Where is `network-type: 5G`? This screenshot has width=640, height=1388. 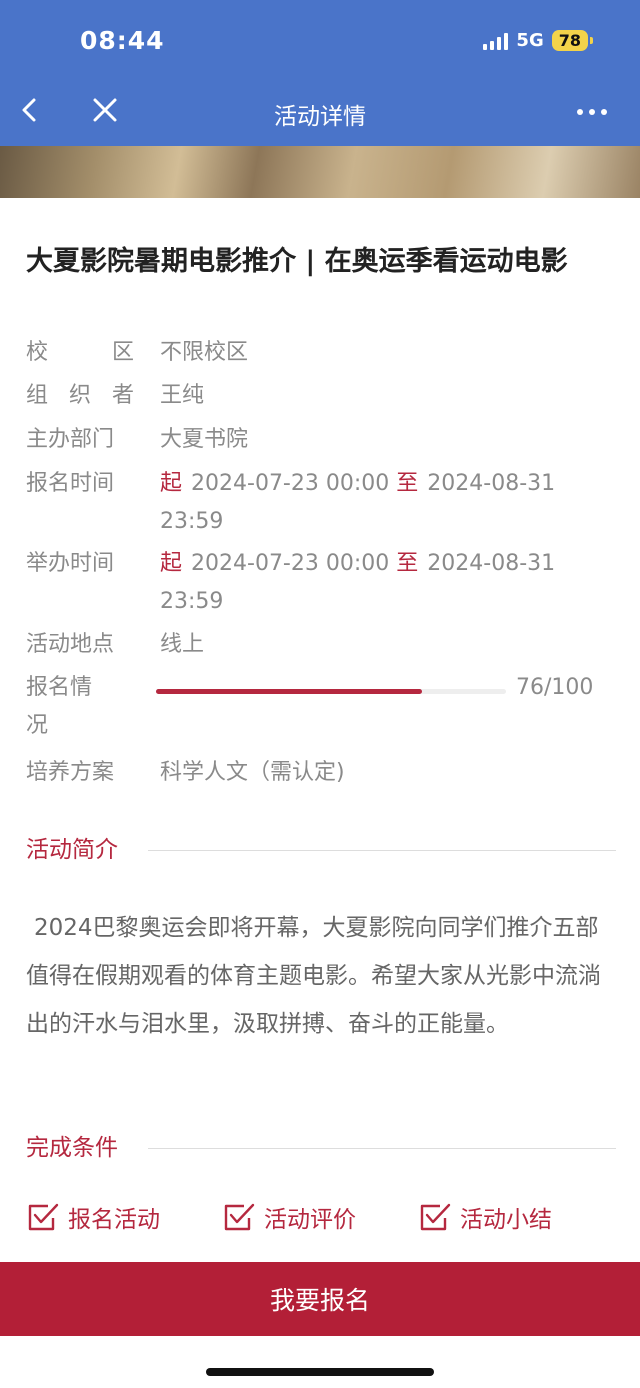
network-type: 5G is located at coordinates (530, 40).